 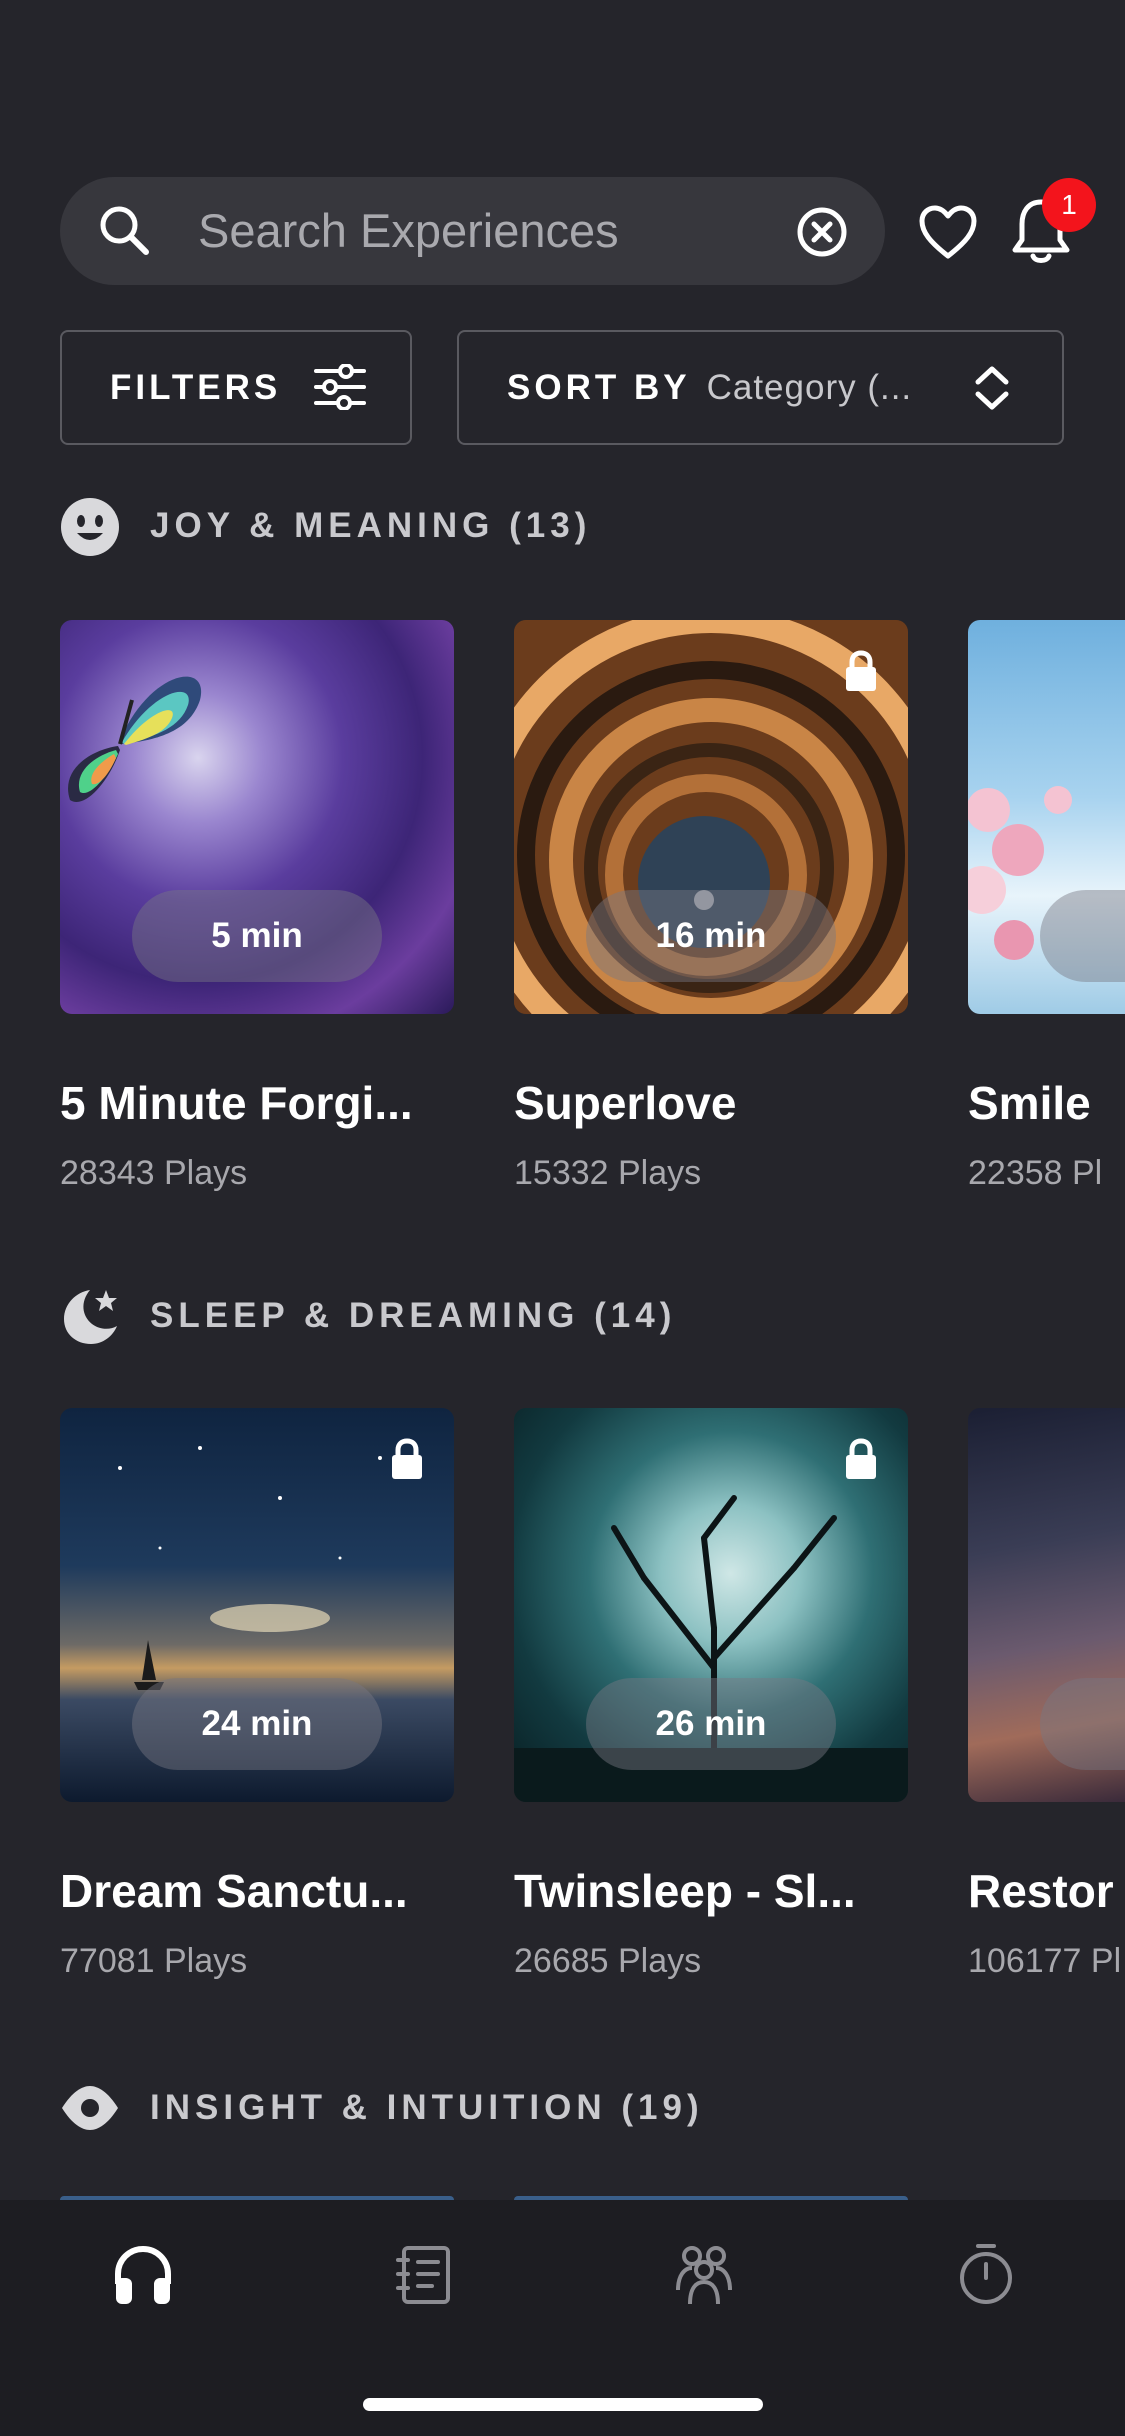 What do you see at coordinates (154, 1173) in the screenshot?
I see `experience-plays: 28343 Plays` at bounding box center [154, 1173].